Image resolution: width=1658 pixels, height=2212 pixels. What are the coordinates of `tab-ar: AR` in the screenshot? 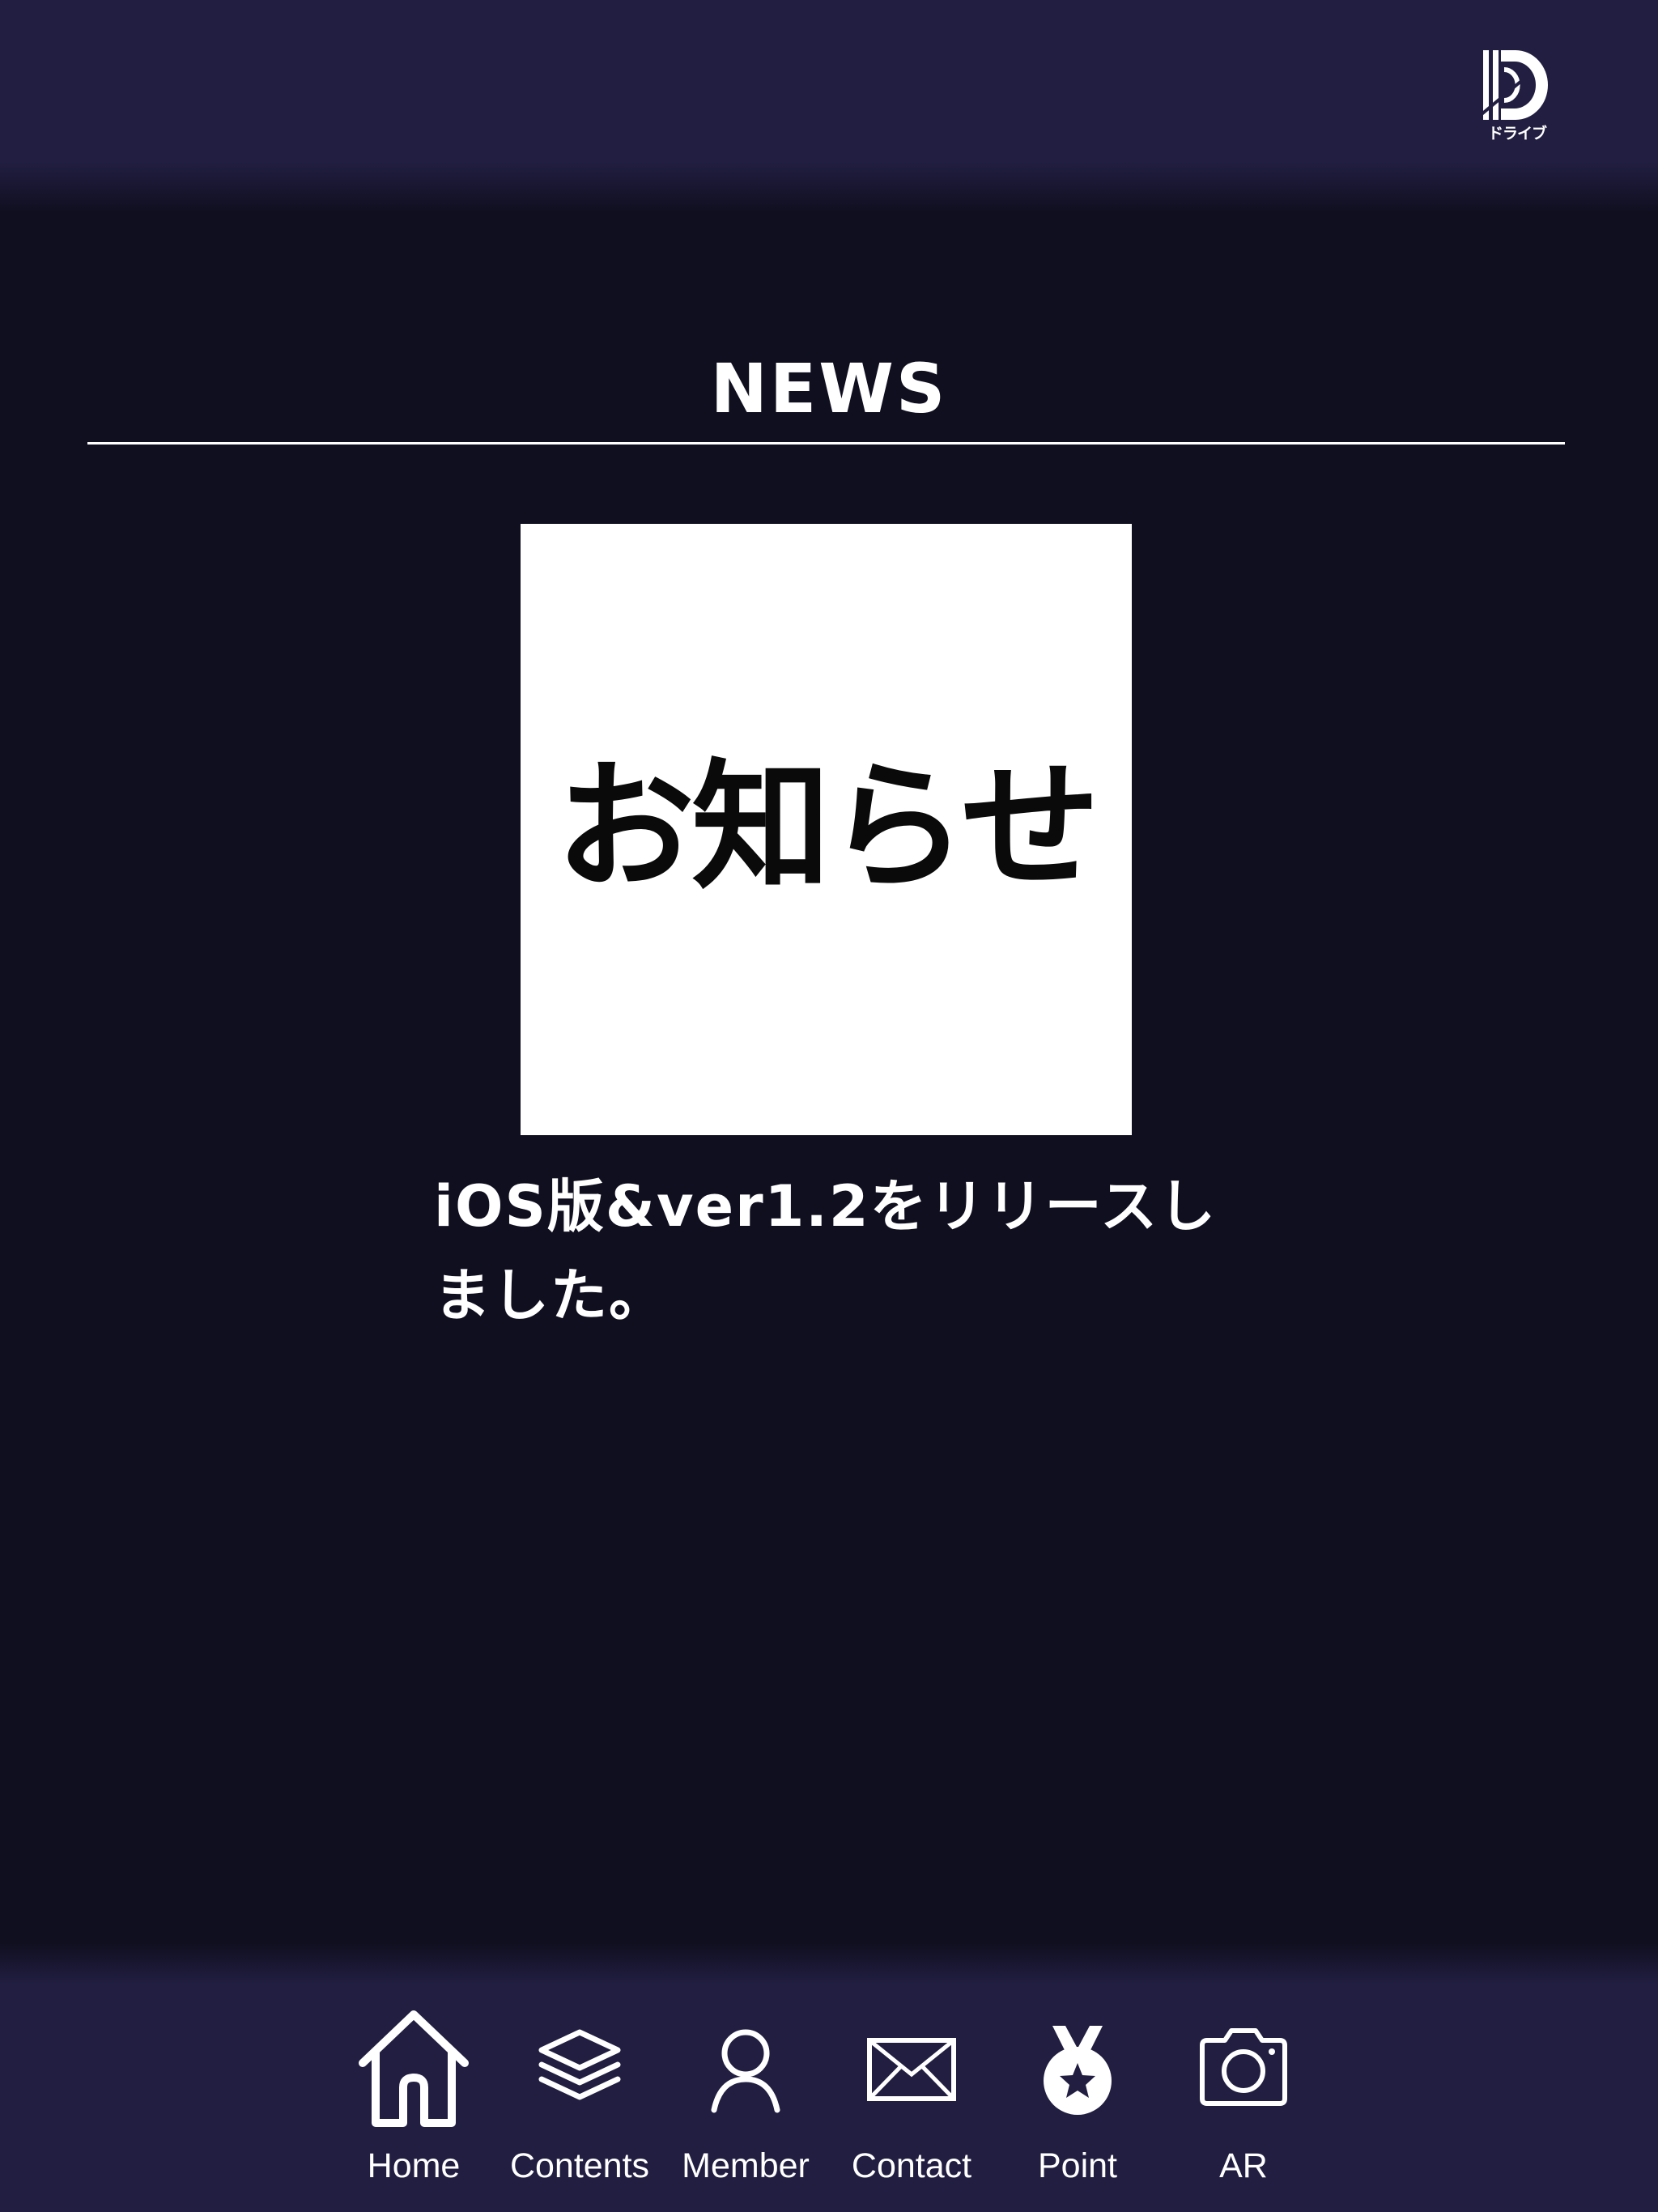 It's located at (1243, 2101).